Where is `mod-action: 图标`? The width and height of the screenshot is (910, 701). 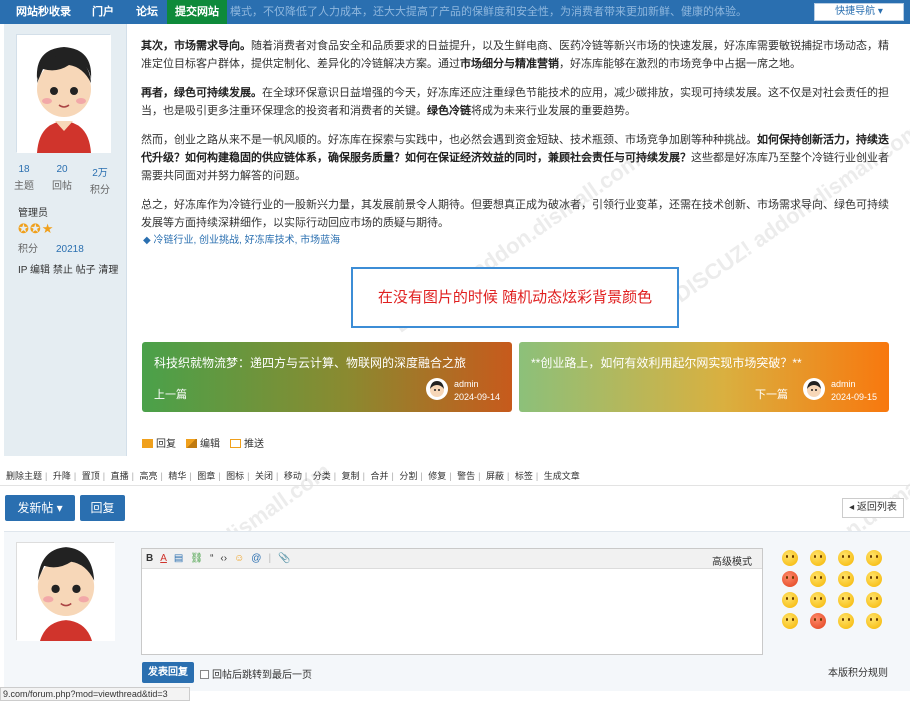
mod-action: 图标 is located at coordinates (235, 476).